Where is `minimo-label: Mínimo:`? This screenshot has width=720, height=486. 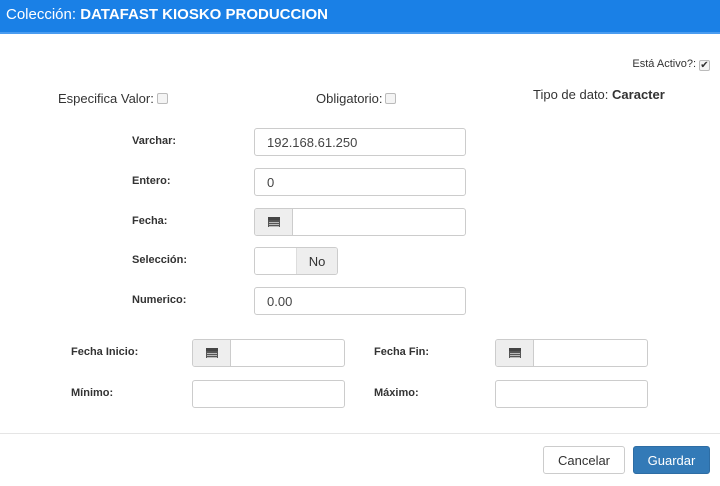 minimo-label: Mínimo: is located at coordinates (92, 393).